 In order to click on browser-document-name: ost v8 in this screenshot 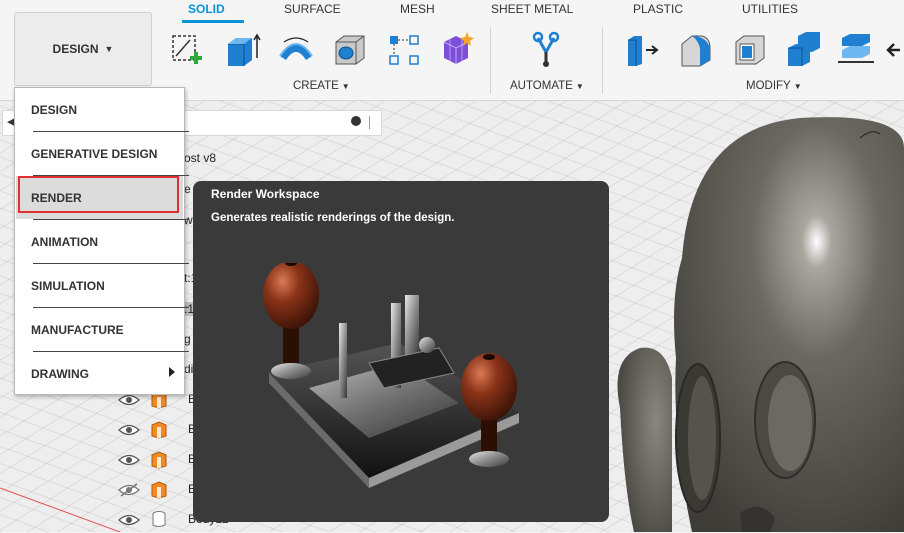, I will do `click(200, 158)`.